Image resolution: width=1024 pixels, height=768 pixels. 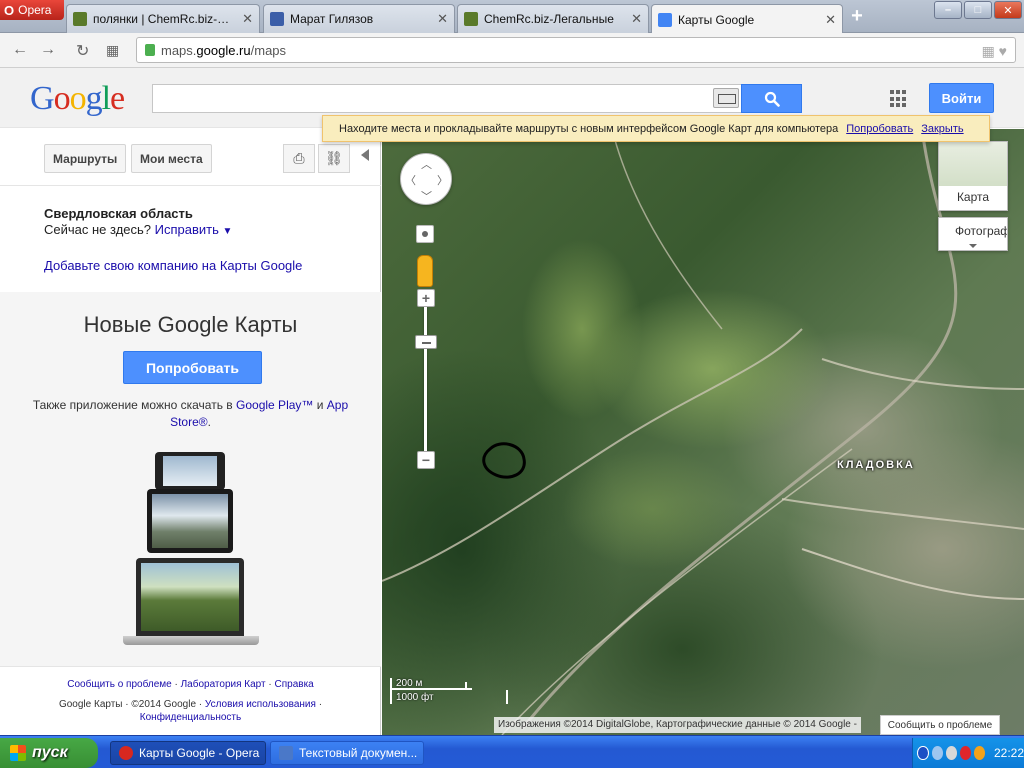 What do you see at coordinates (726, 98) in the screenshot?
I see `keyboard-icon` at bounding box center [726, 98].